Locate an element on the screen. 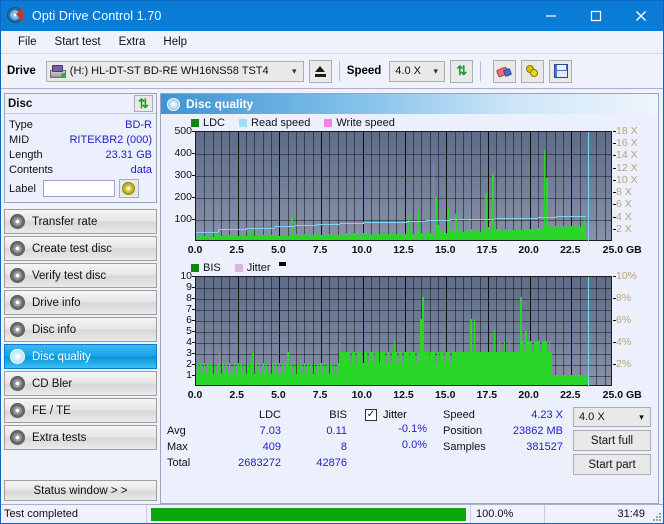  disc-row-mid: MID RITEKBR2 (000) is located at coordinates (80, 139).